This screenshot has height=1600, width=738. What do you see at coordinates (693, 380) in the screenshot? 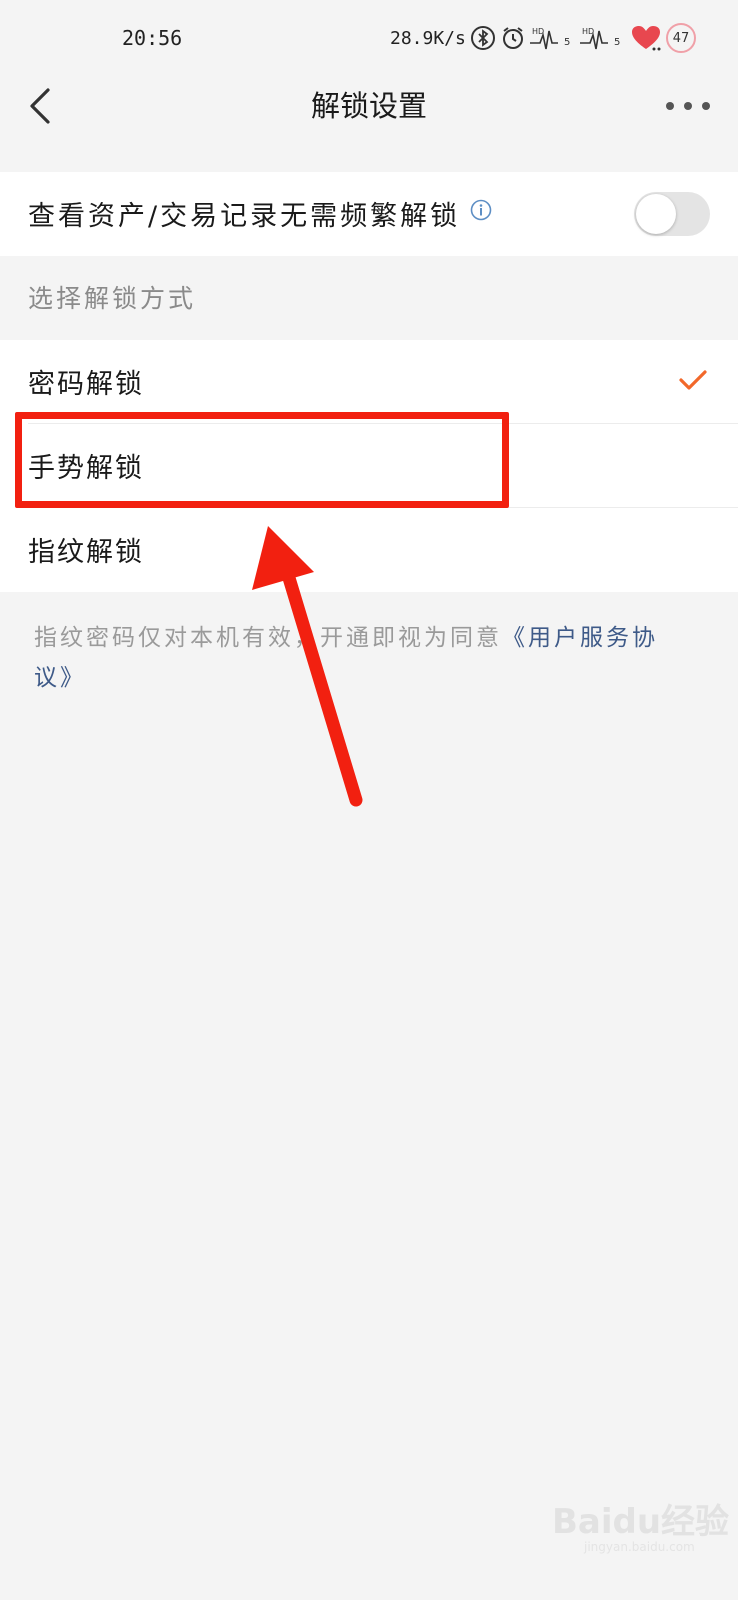
I see `check-icon` at bounding box center [693, 380].